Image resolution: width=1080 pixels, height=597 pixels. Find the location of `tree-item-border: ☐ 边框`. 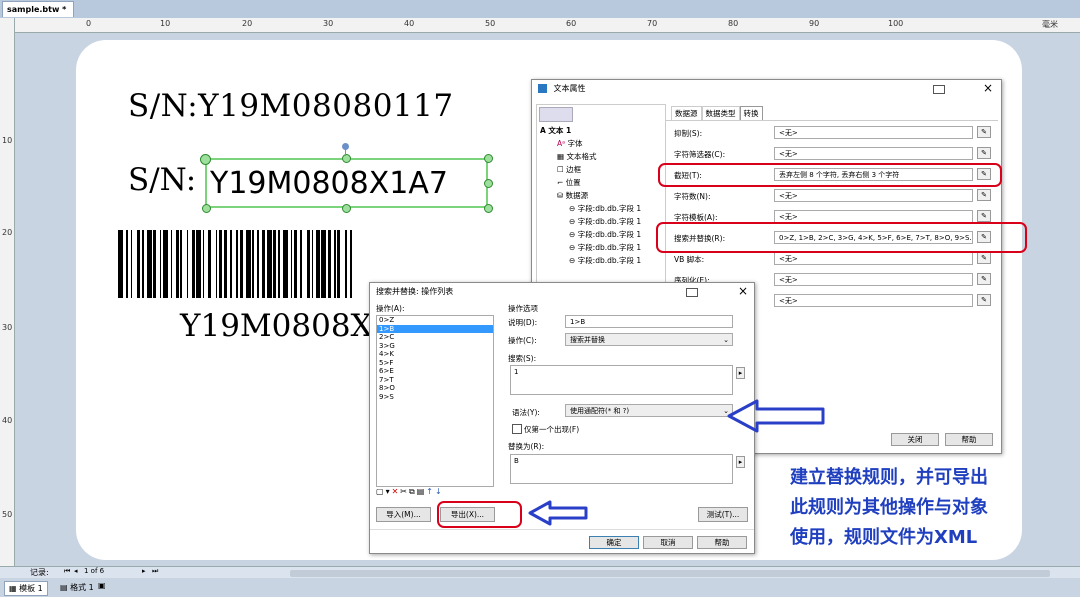

tree-item-border: ☐ 边框 is located at coordinates (569, 169).